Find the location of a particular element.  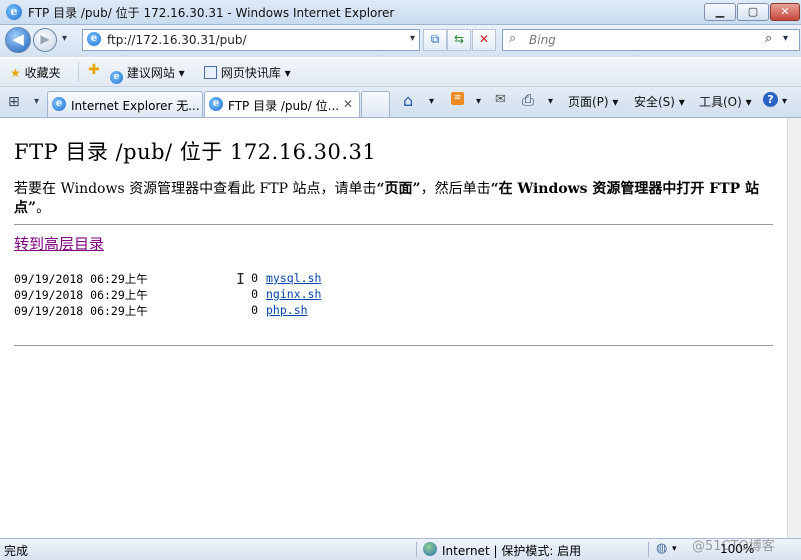

feeds-dropdown-icon: ▾ is located at coordinates (478, 101).